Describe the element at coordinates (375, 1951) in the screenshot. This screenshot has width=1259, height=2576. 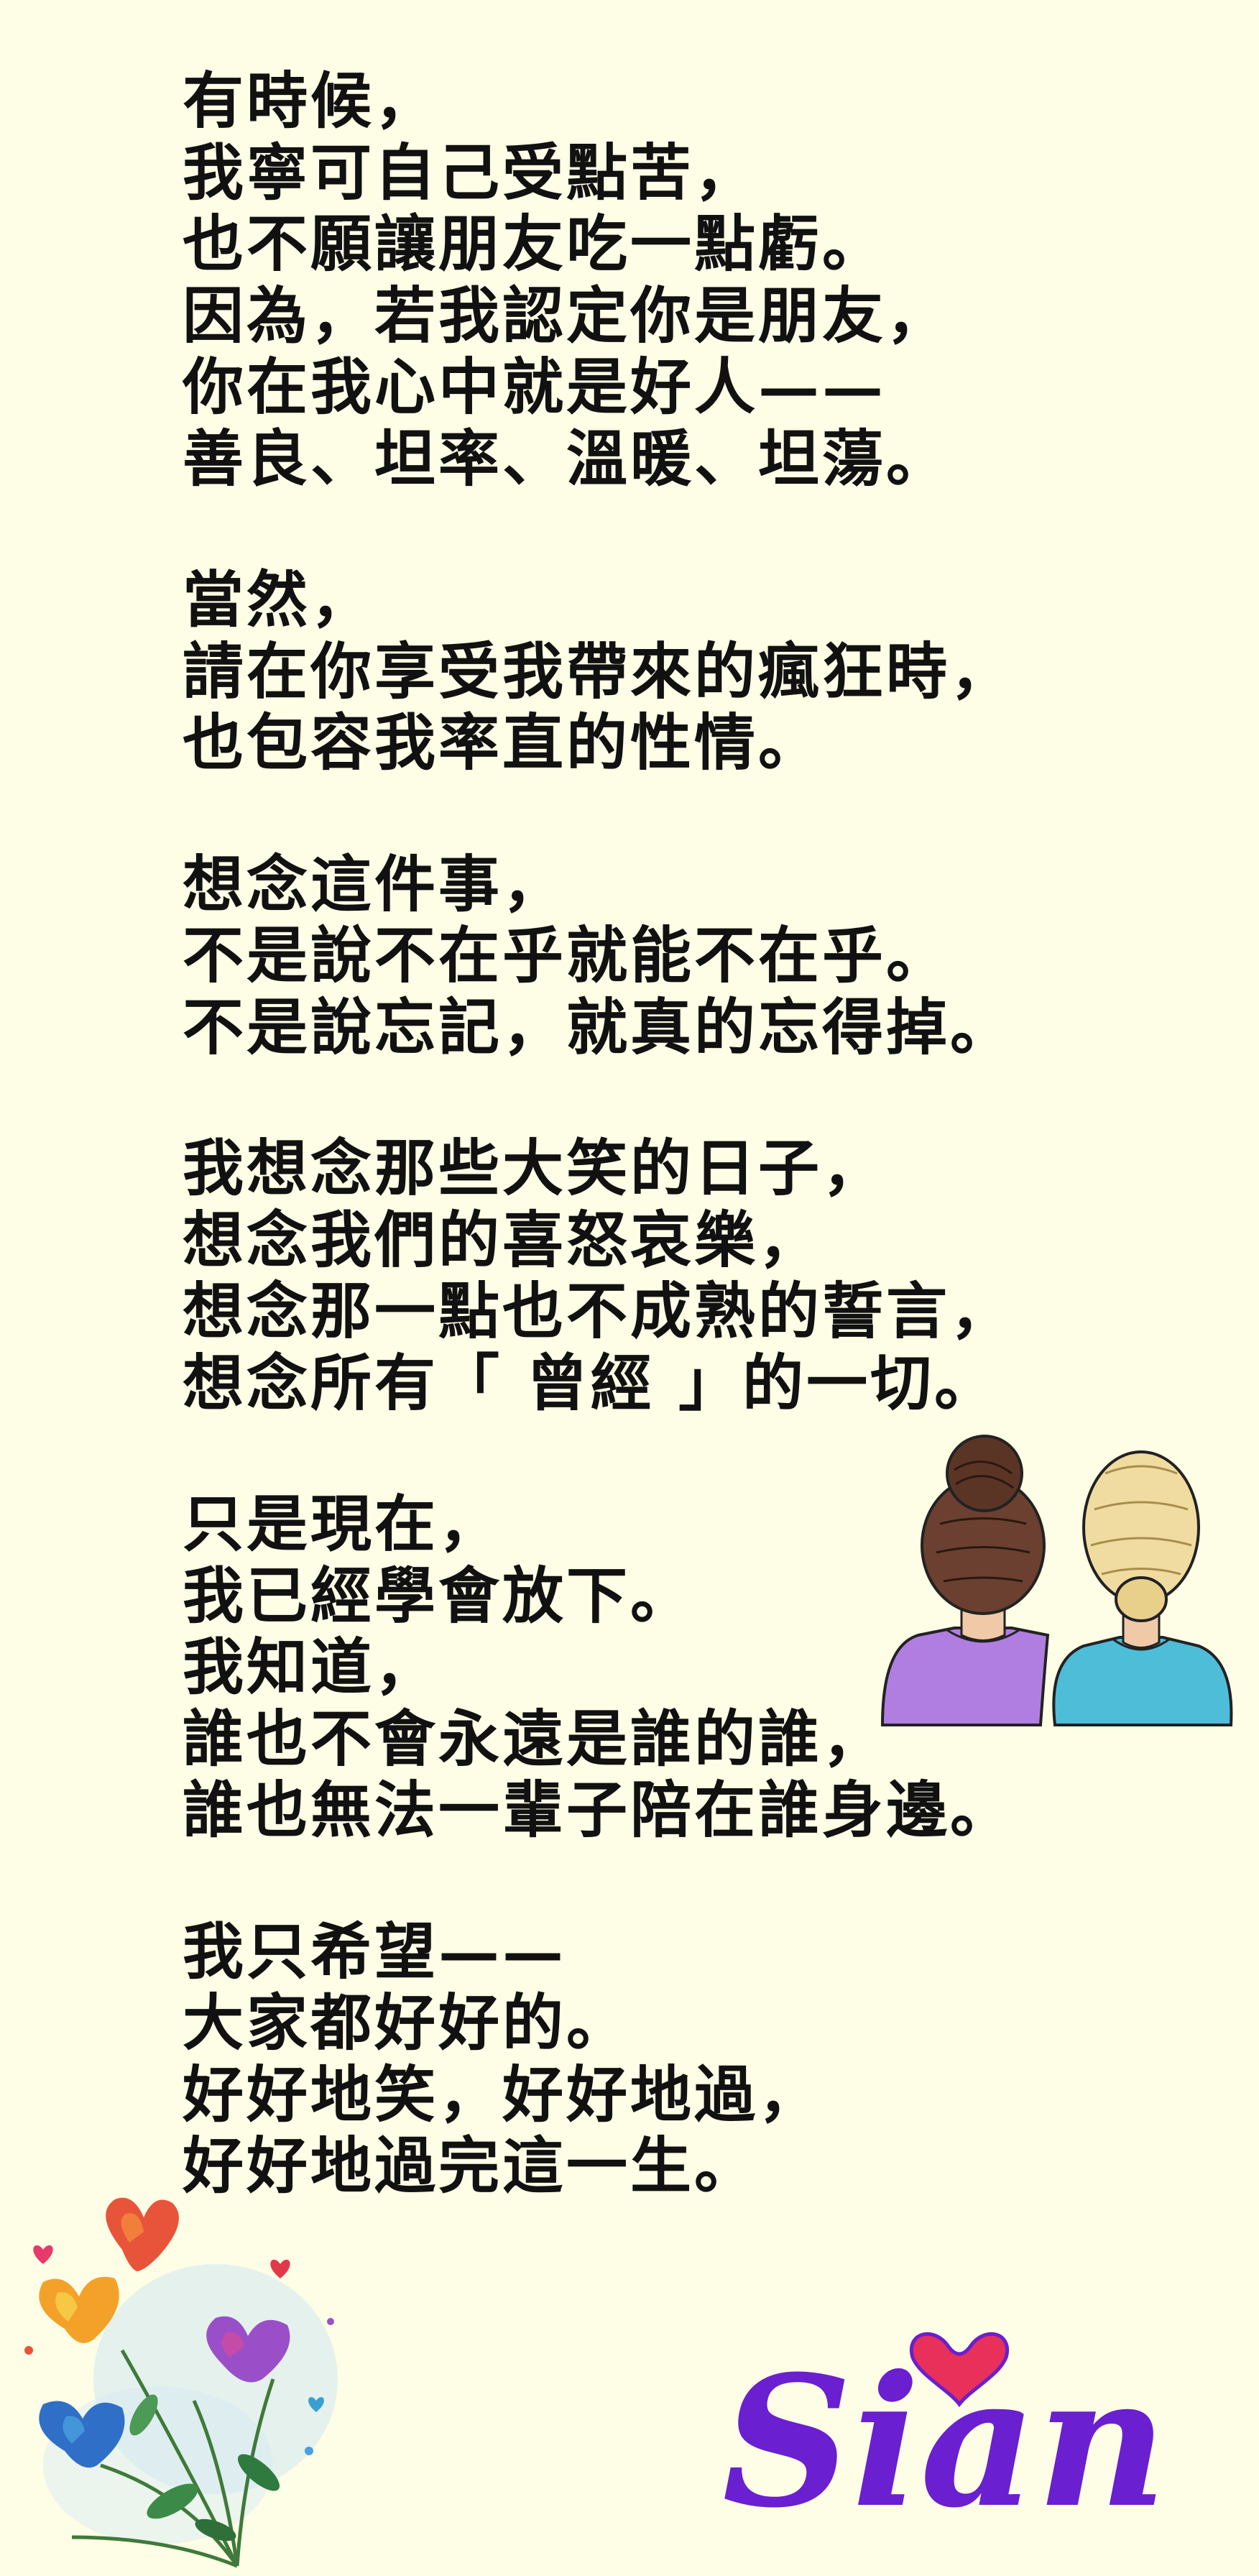
I see `poem-line: 我只希望——` at that location.